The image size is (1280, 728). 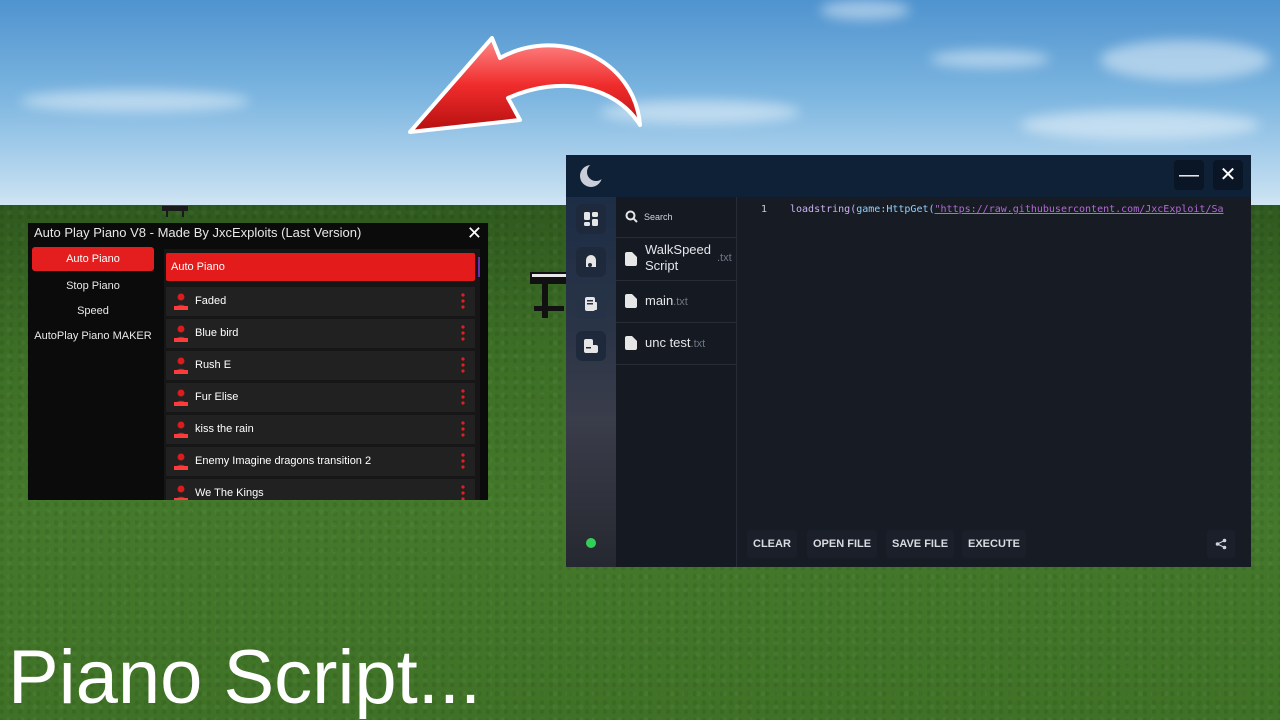 I want to click on song-label: kiss the rain, so click(x=224, y=429).